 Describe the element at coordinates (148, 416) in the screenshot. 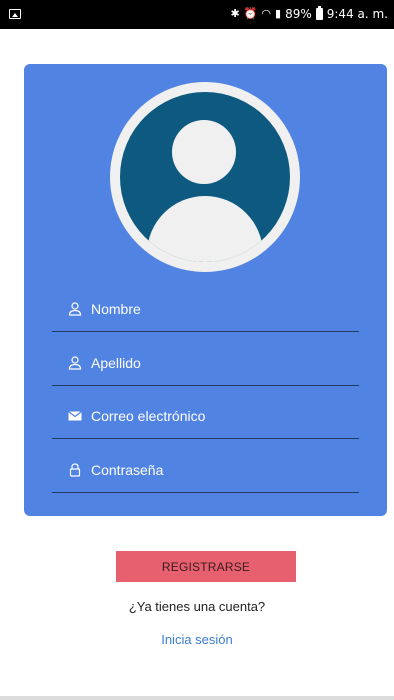

I see `email-placeholder: Correo electrónico` at that location.